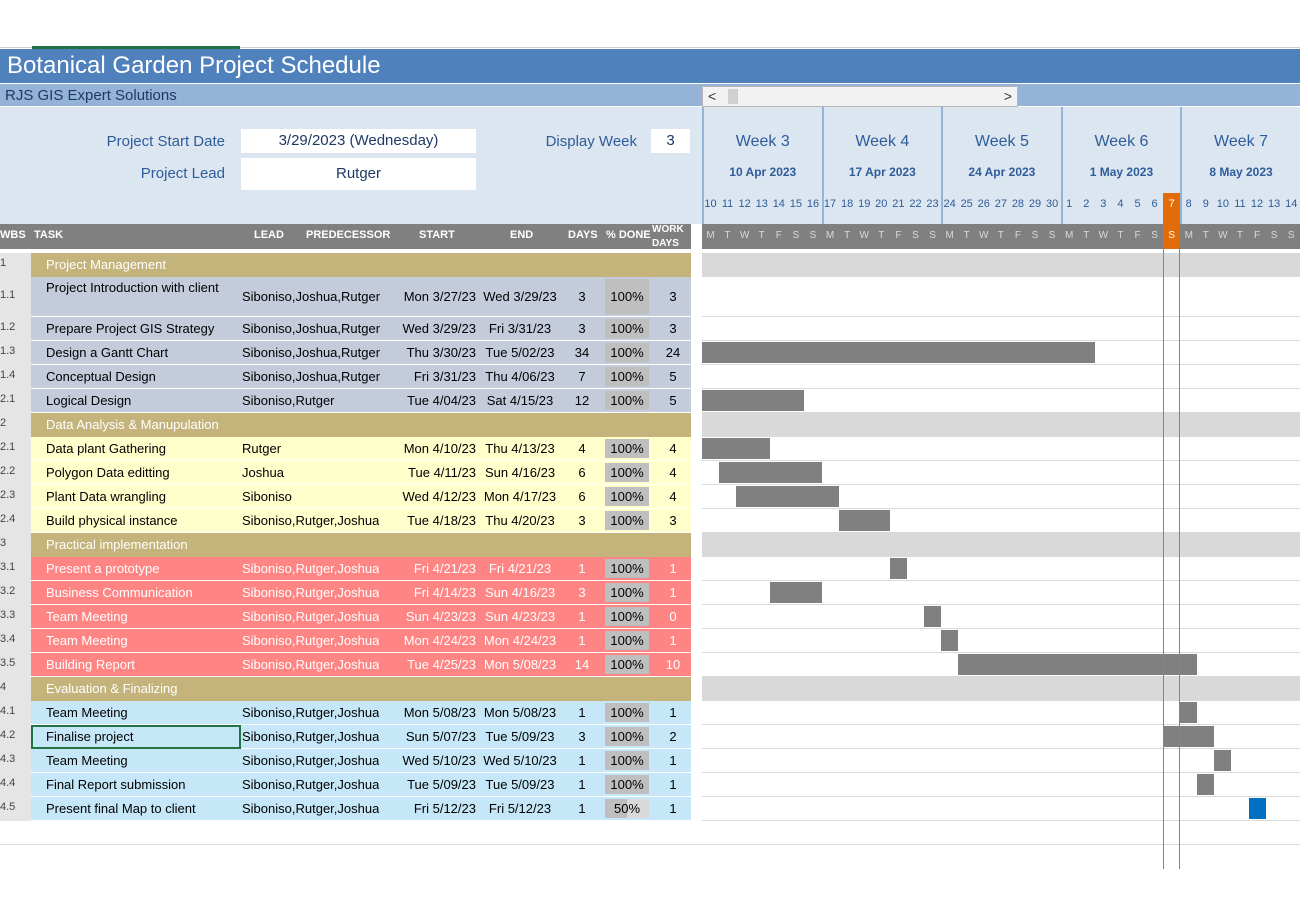 Image resolution: width=1308 pixels, height=900 pixels. What do you see at coordinates (860, 96) in the screenshot?
I see `week-scrollbar: < >` at bounding box center [860, 96].